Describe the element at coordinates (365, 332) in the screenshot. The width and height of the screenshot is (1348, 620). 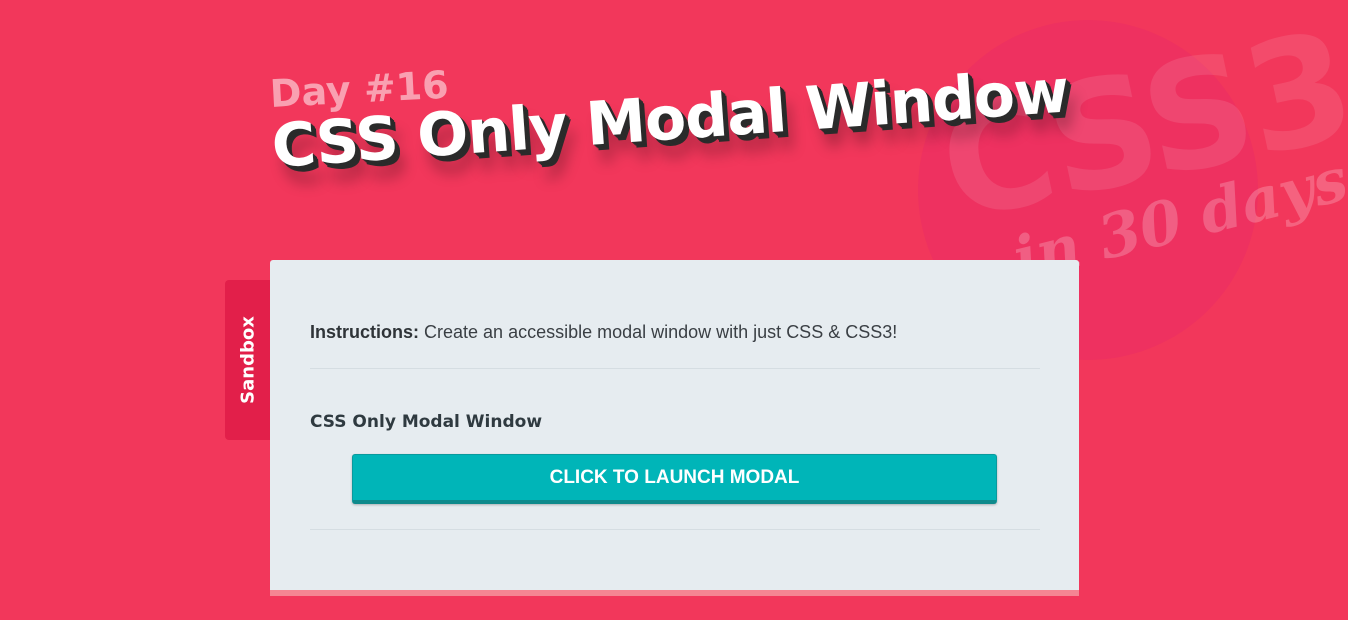
I see `instructions-label: Instructions:` at that location.